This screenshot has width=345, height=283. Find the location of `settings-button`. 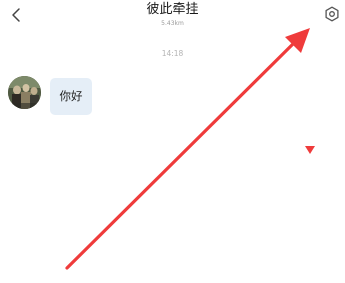

settings-button is located at coordinates (332, 14).